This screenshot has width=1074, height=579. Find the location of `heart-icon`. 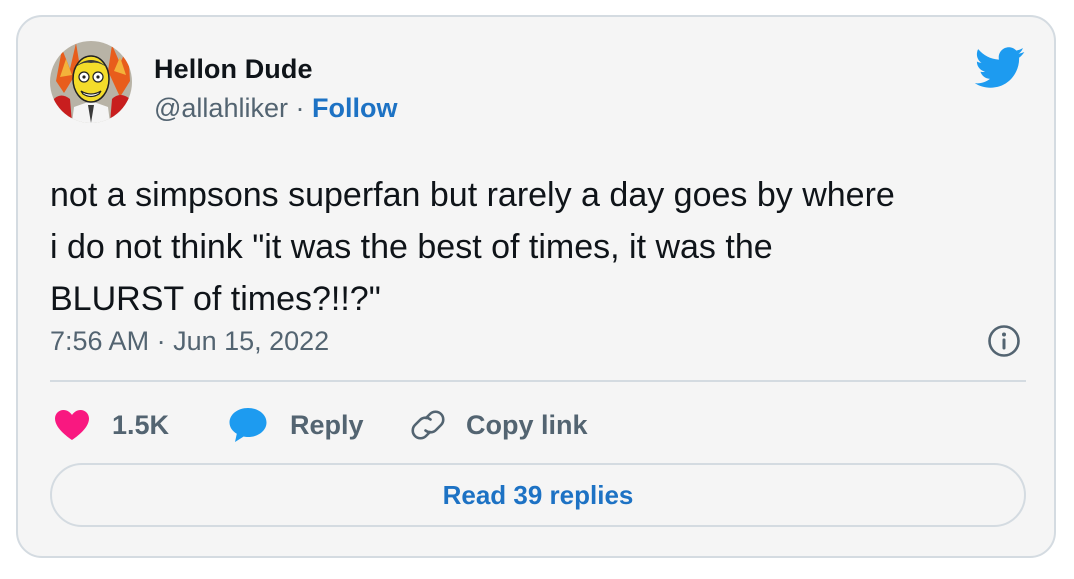

heart-icon is located at coordinates (72, 425).